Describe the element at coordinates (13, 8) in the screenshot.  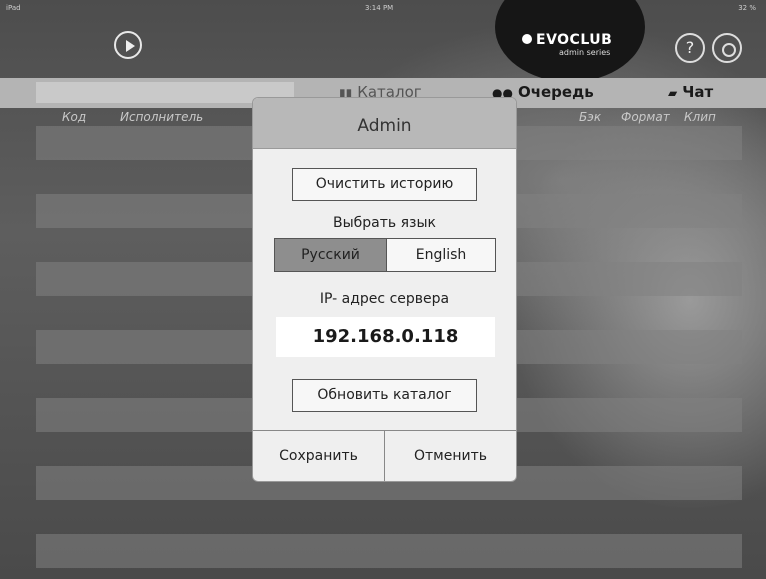
I see `carrier-label: iPad` at that location.